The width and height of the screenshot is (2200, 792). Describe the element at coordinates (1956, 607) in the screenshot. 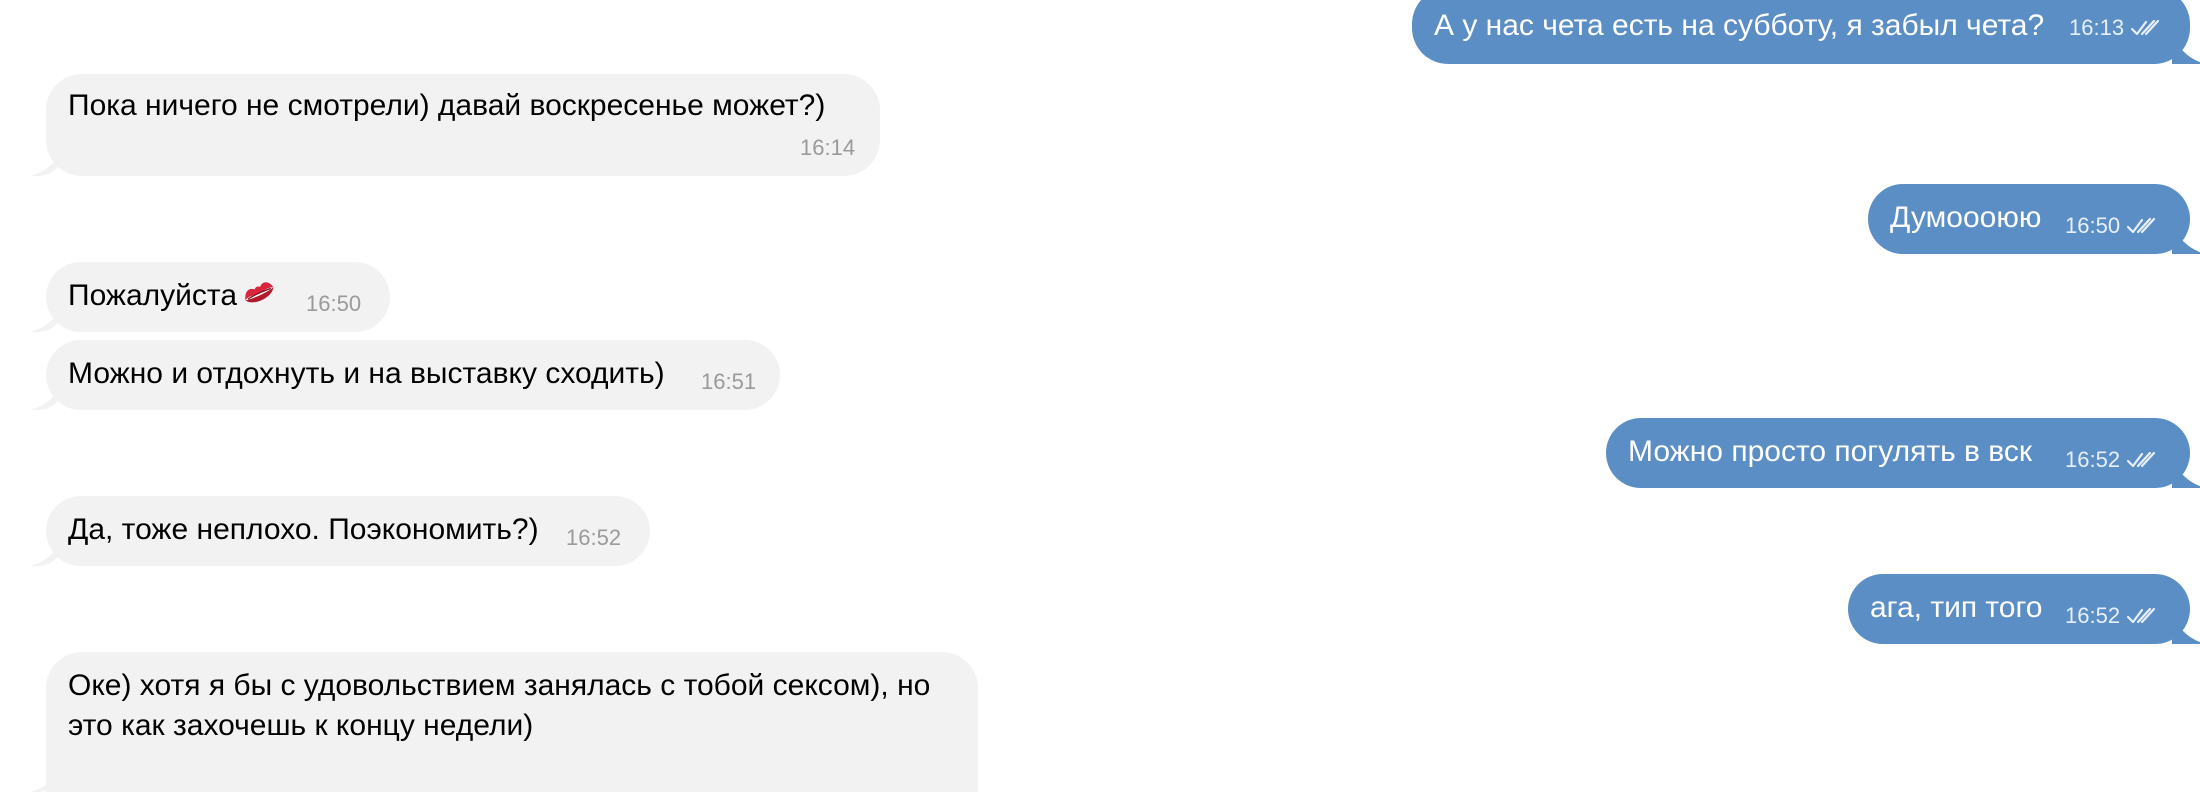

I see `message-text: ага, тип того` at that location.